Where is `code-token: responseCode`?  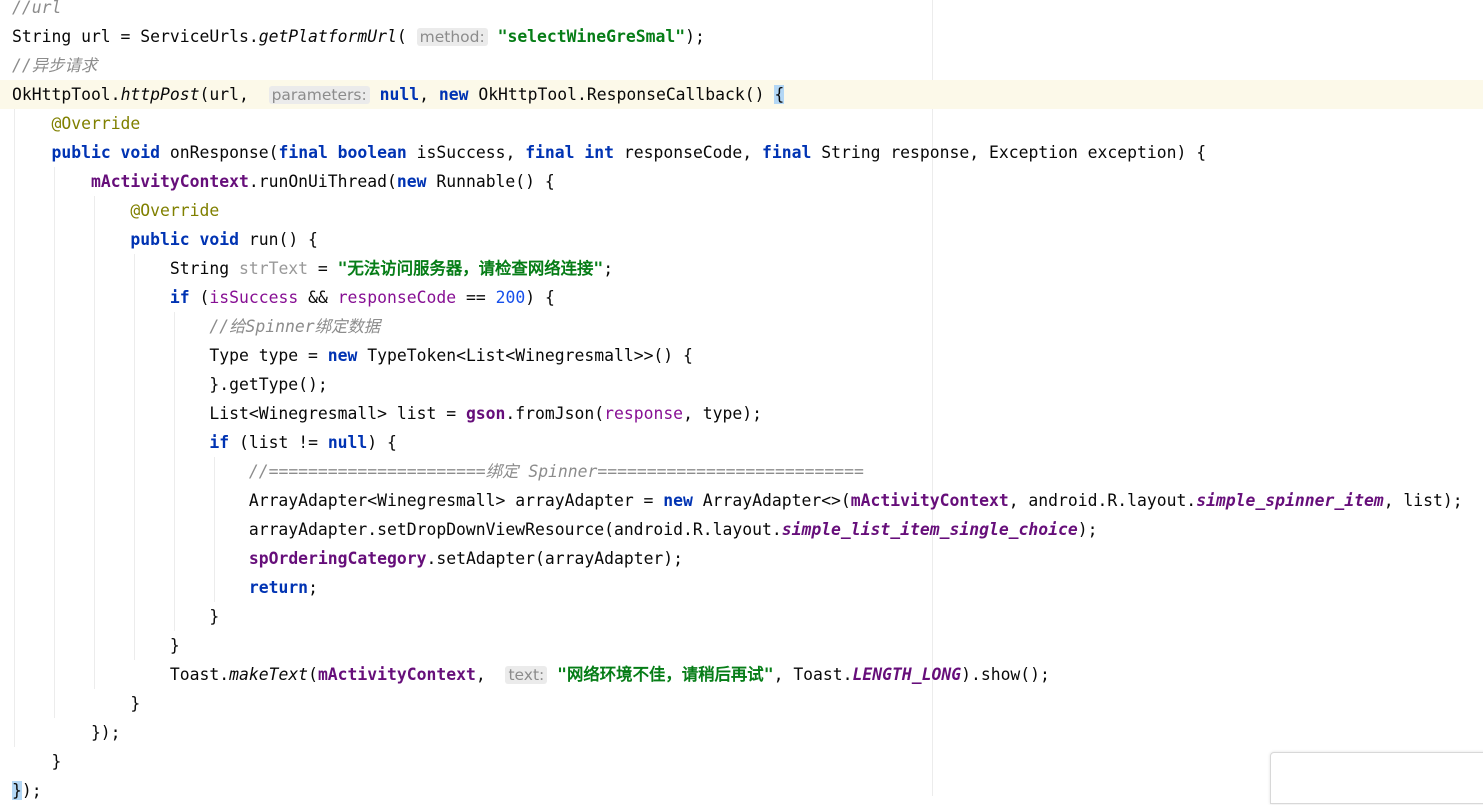 code-token: responseCode is located at coordinates (397, 297).